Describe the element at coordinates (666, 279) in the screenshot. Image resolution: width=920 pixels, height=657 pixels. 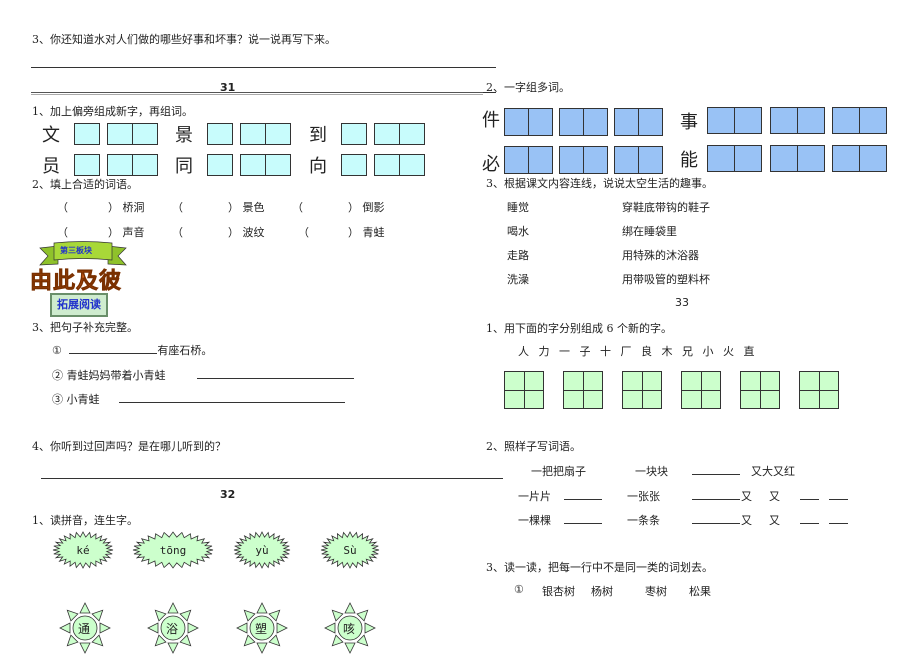
I see `match-right-item: 用带吸管的塑料杯` at that location.